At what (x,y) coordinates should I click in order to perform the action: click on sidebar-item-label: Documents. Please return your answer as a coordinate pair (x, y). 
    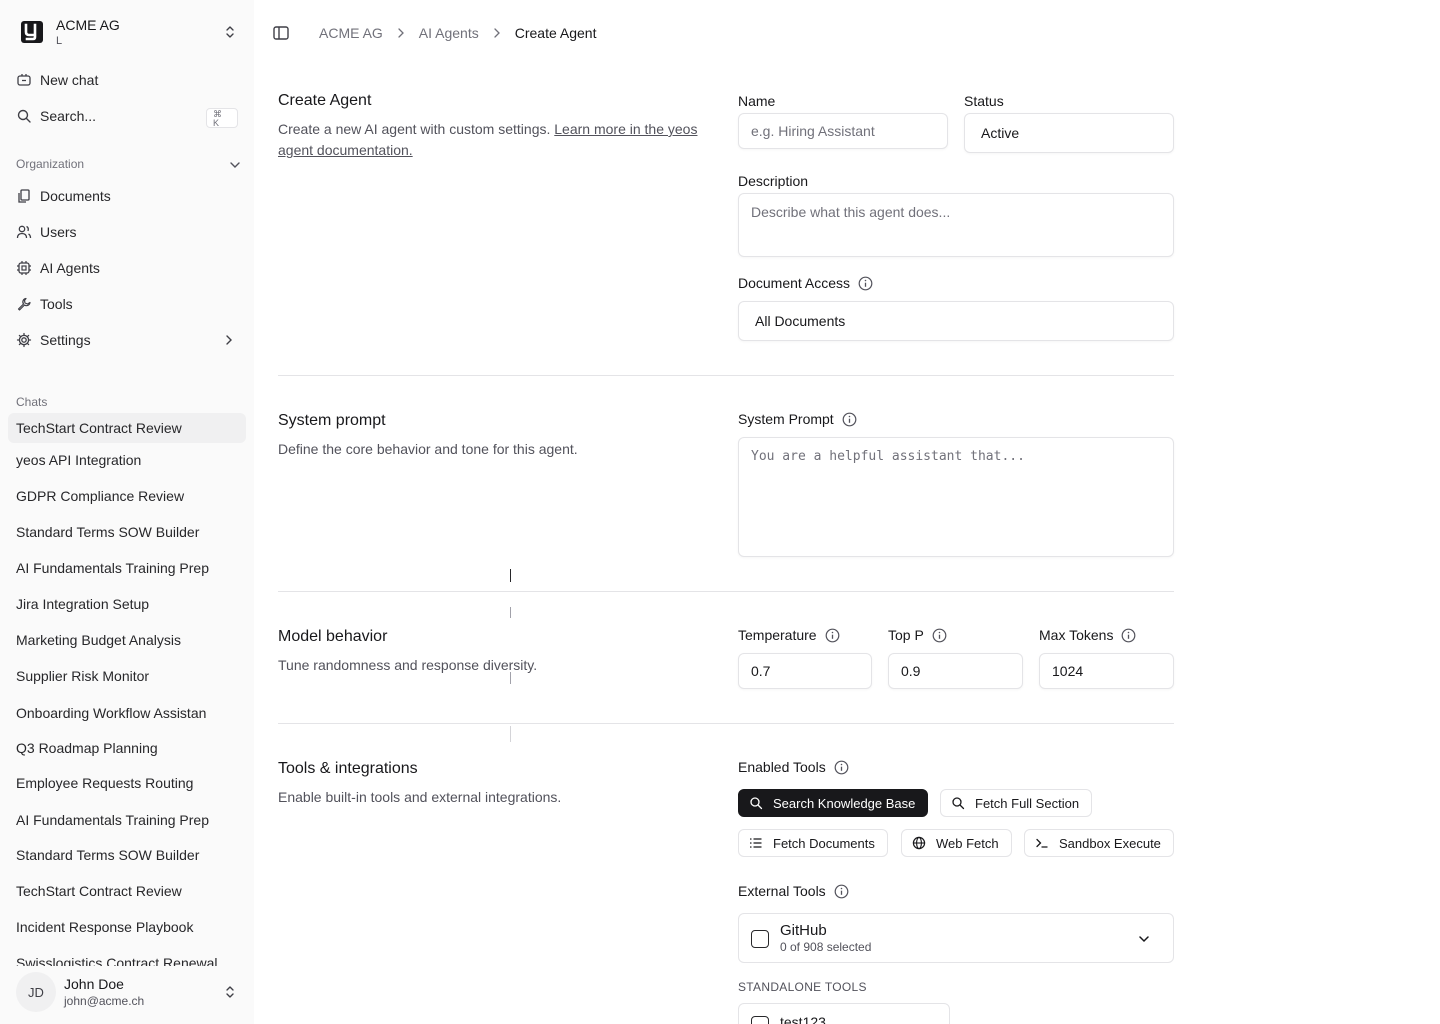
    Looking at the image, I should click on (75, 196).